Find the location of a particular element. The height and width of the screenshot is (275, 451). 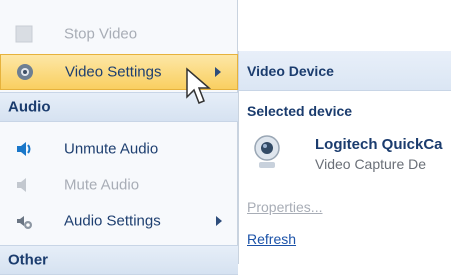

selected-device-label: Selected device is located at coordinates (300, 111).